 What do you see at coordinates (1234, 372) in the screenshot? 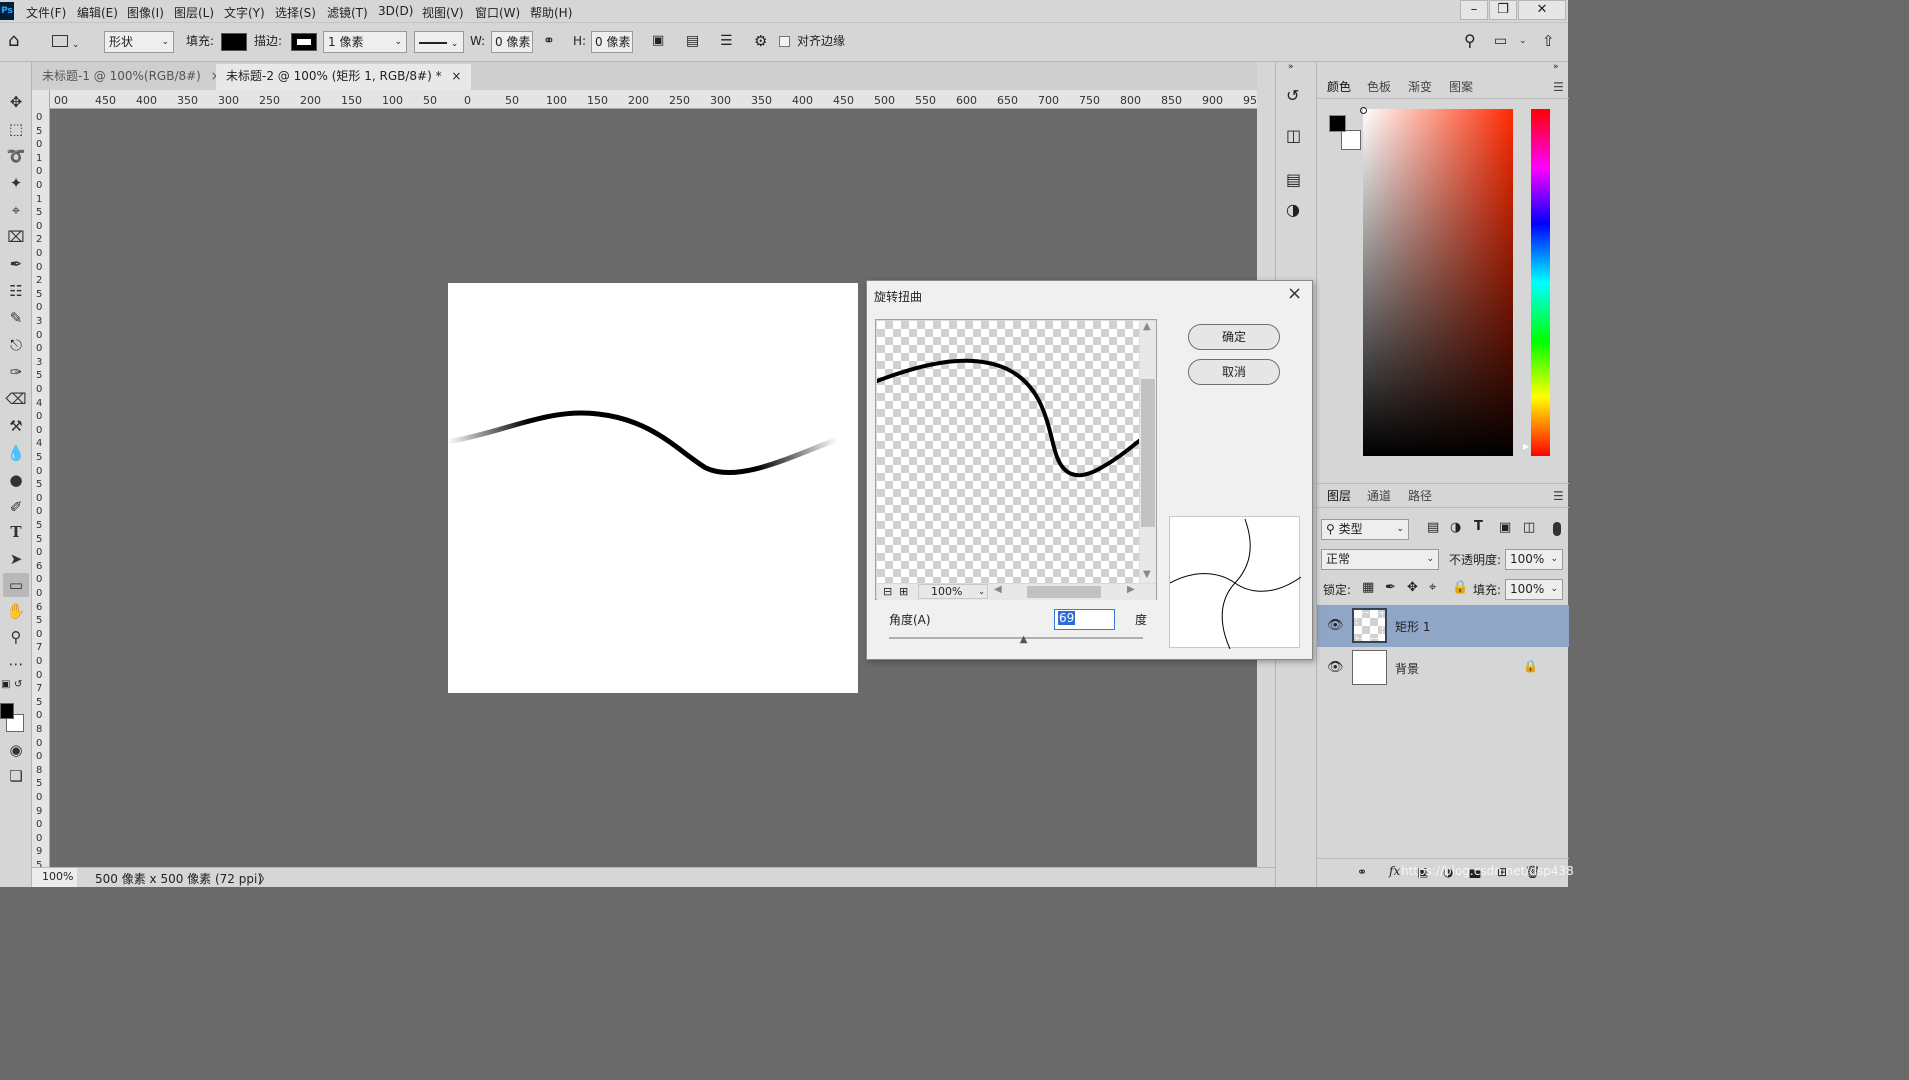
I see `cancel-button: 取消` at bounding box center [1234, 372].